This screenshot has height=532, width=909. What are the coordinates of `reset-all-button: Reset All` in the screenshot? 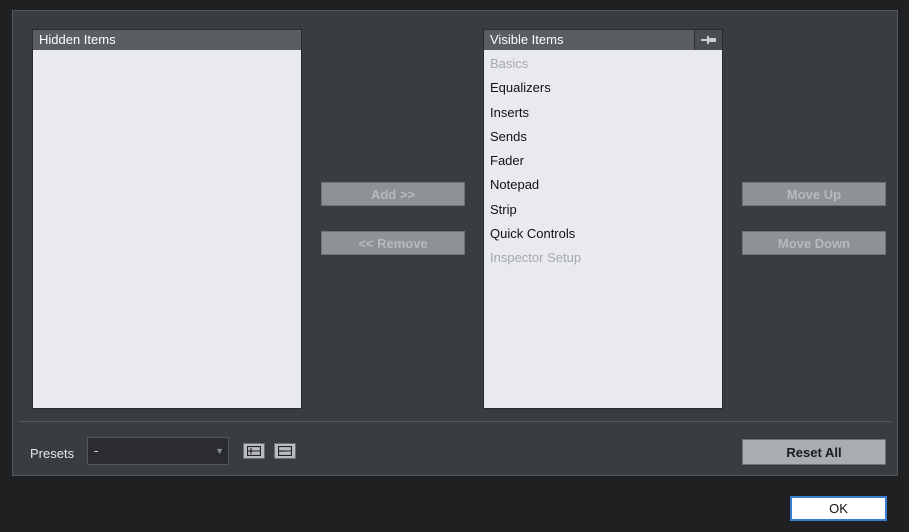 It's located at (814, 452).